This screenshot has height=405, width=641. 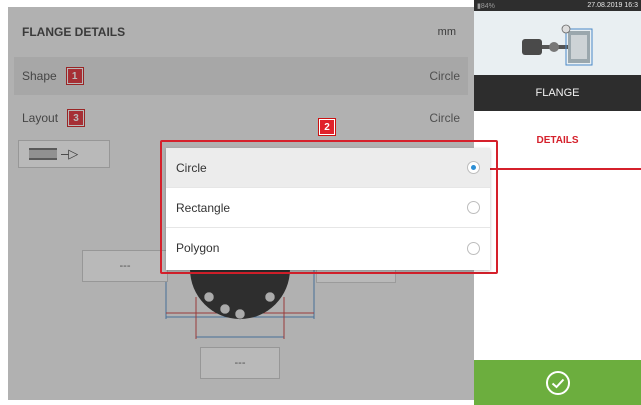 What do you see at coordinates (473, 207) in the screenshot?
I see `radio-rectangle` at bounding box center [473, 207].